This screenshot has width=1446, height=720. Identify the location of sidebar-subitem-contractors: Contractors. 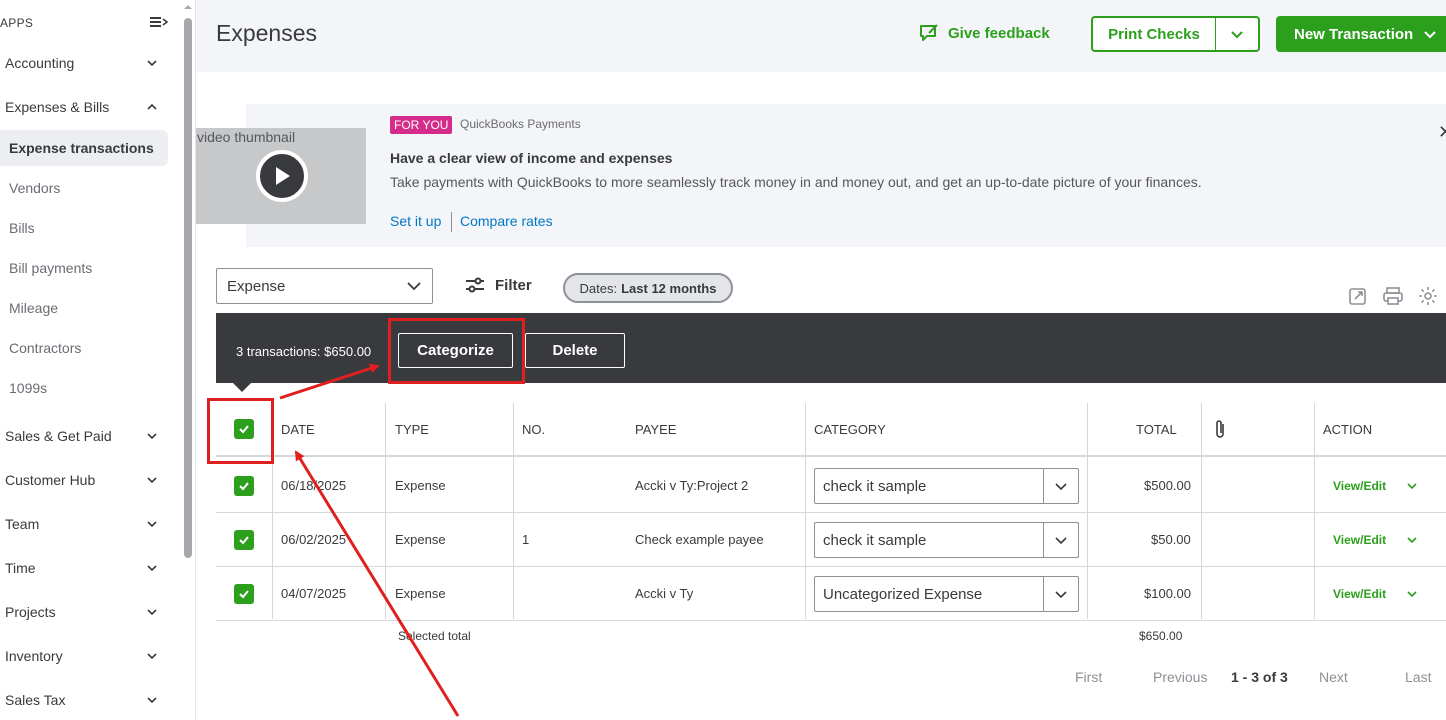
(84, 348).